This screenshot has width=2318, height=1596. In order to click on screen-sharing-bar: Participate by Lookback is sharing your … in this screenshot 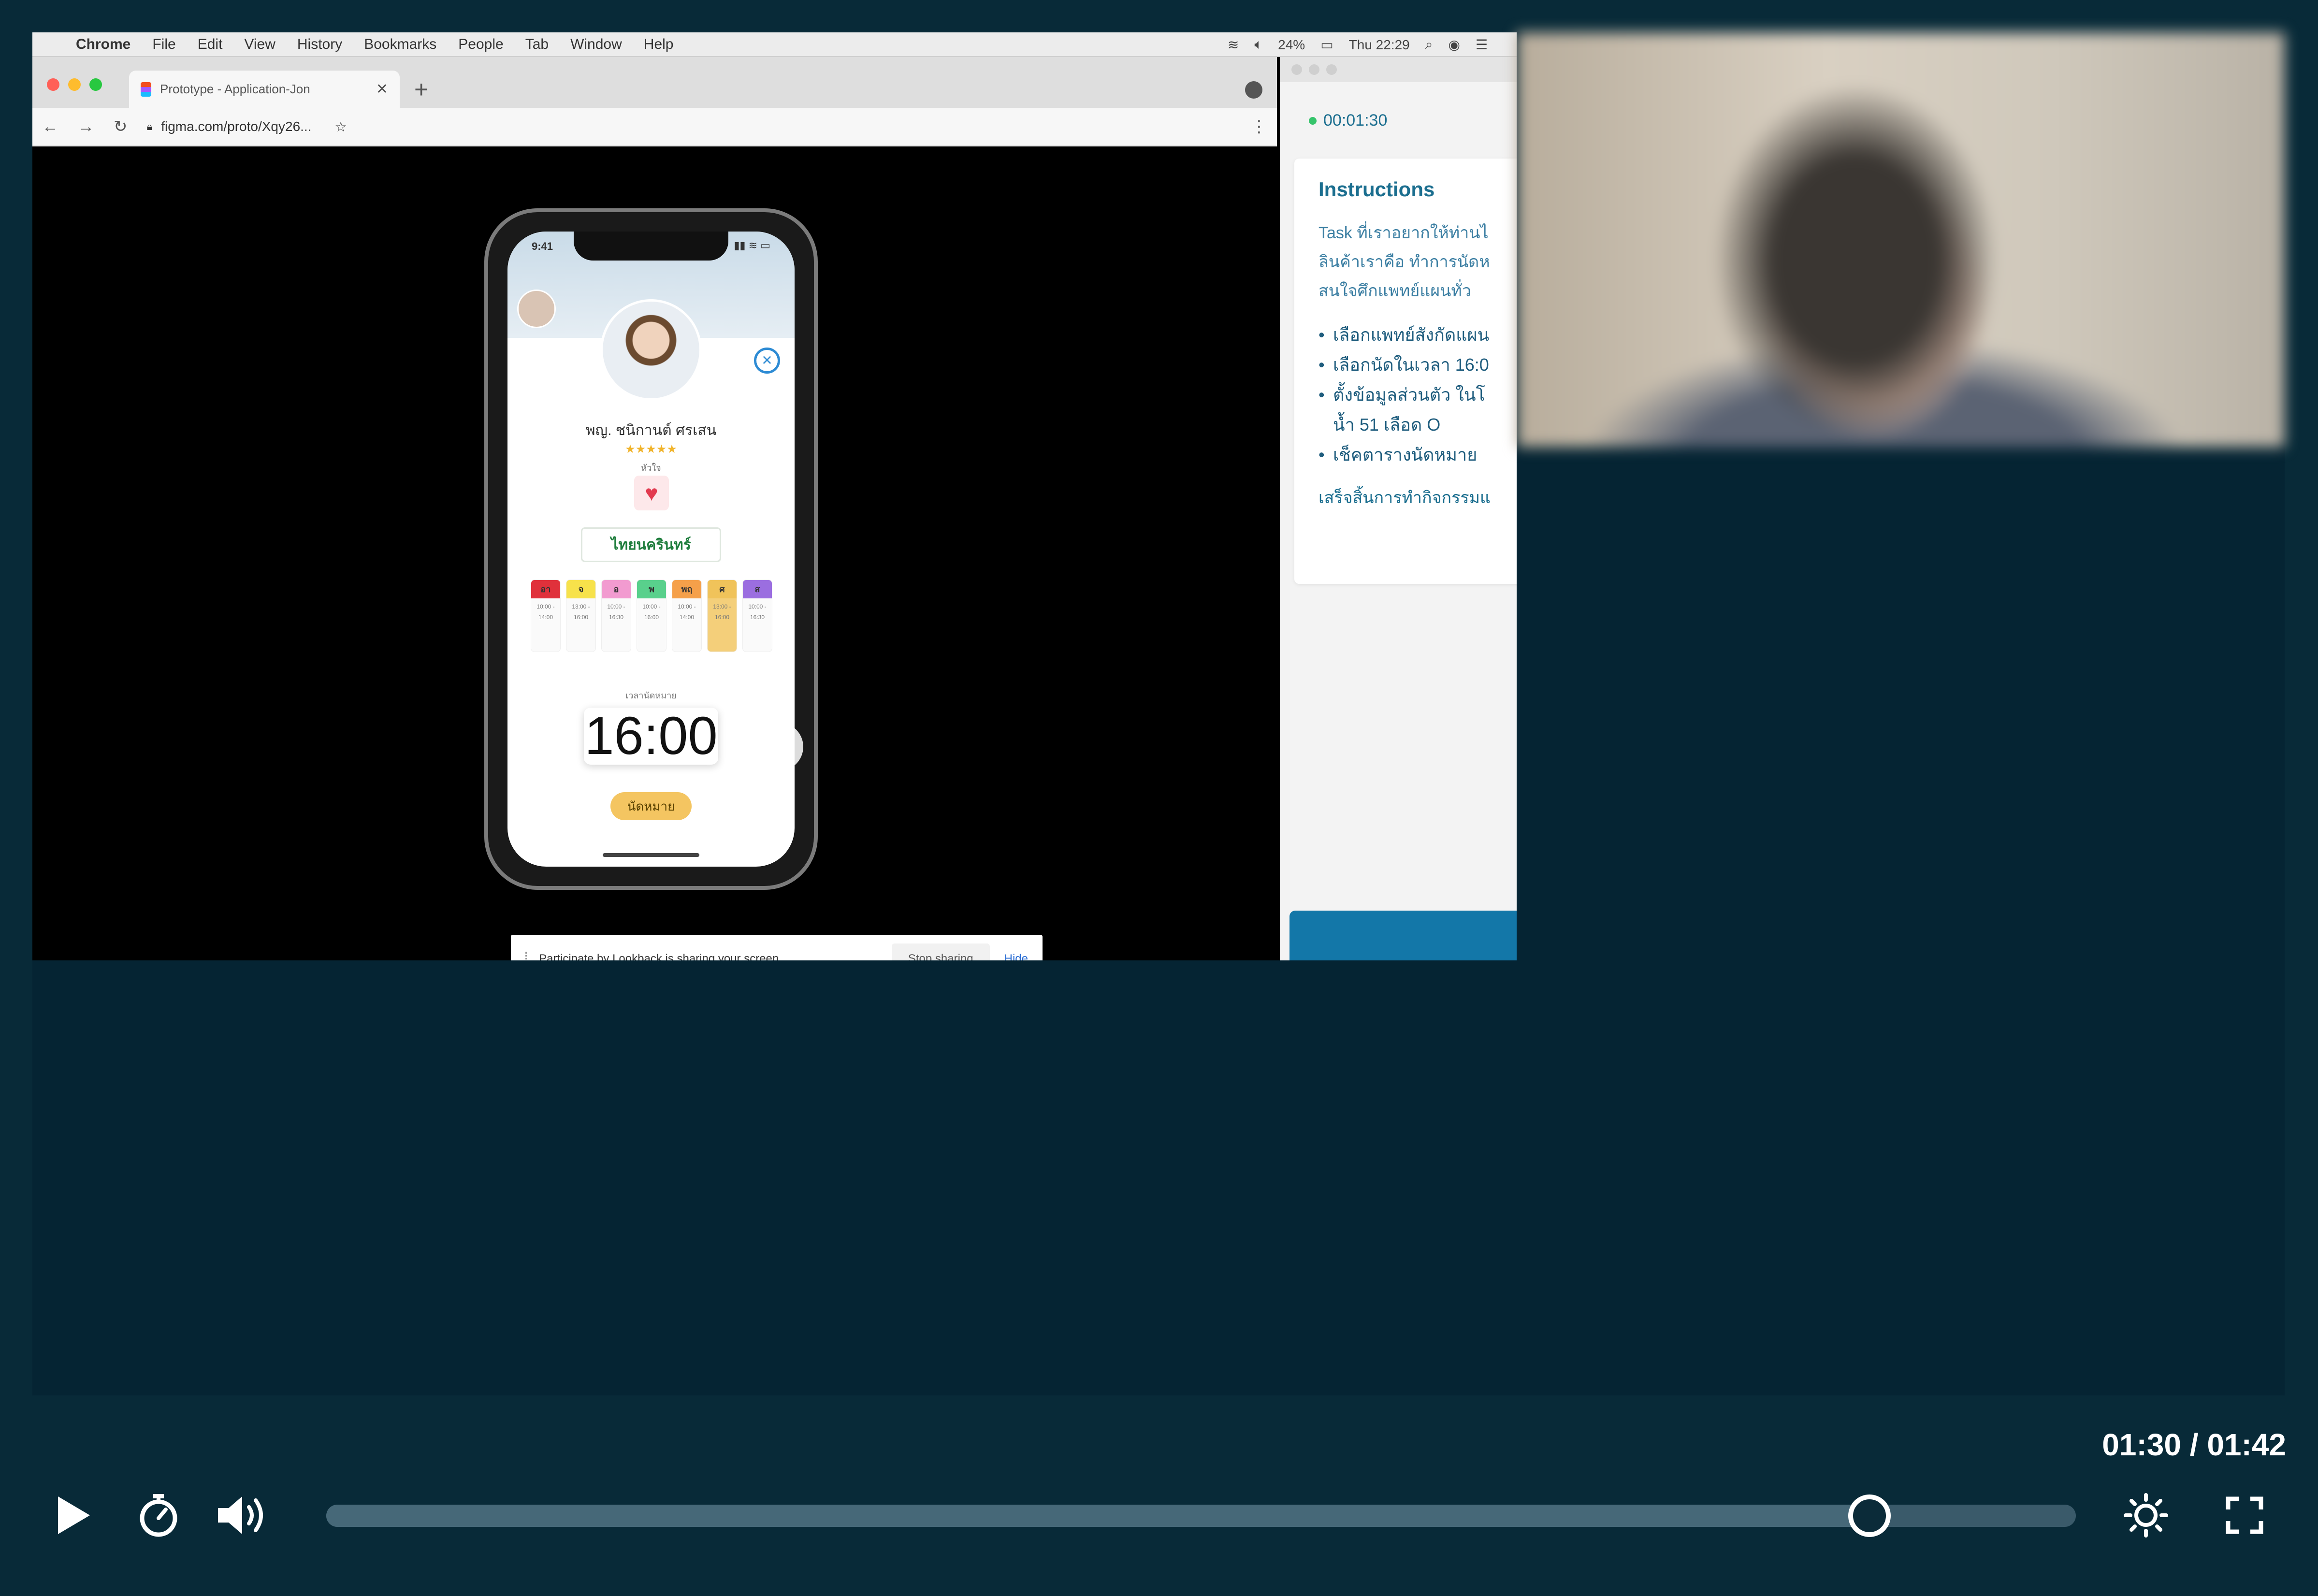, I will do `click(777, 947)`.